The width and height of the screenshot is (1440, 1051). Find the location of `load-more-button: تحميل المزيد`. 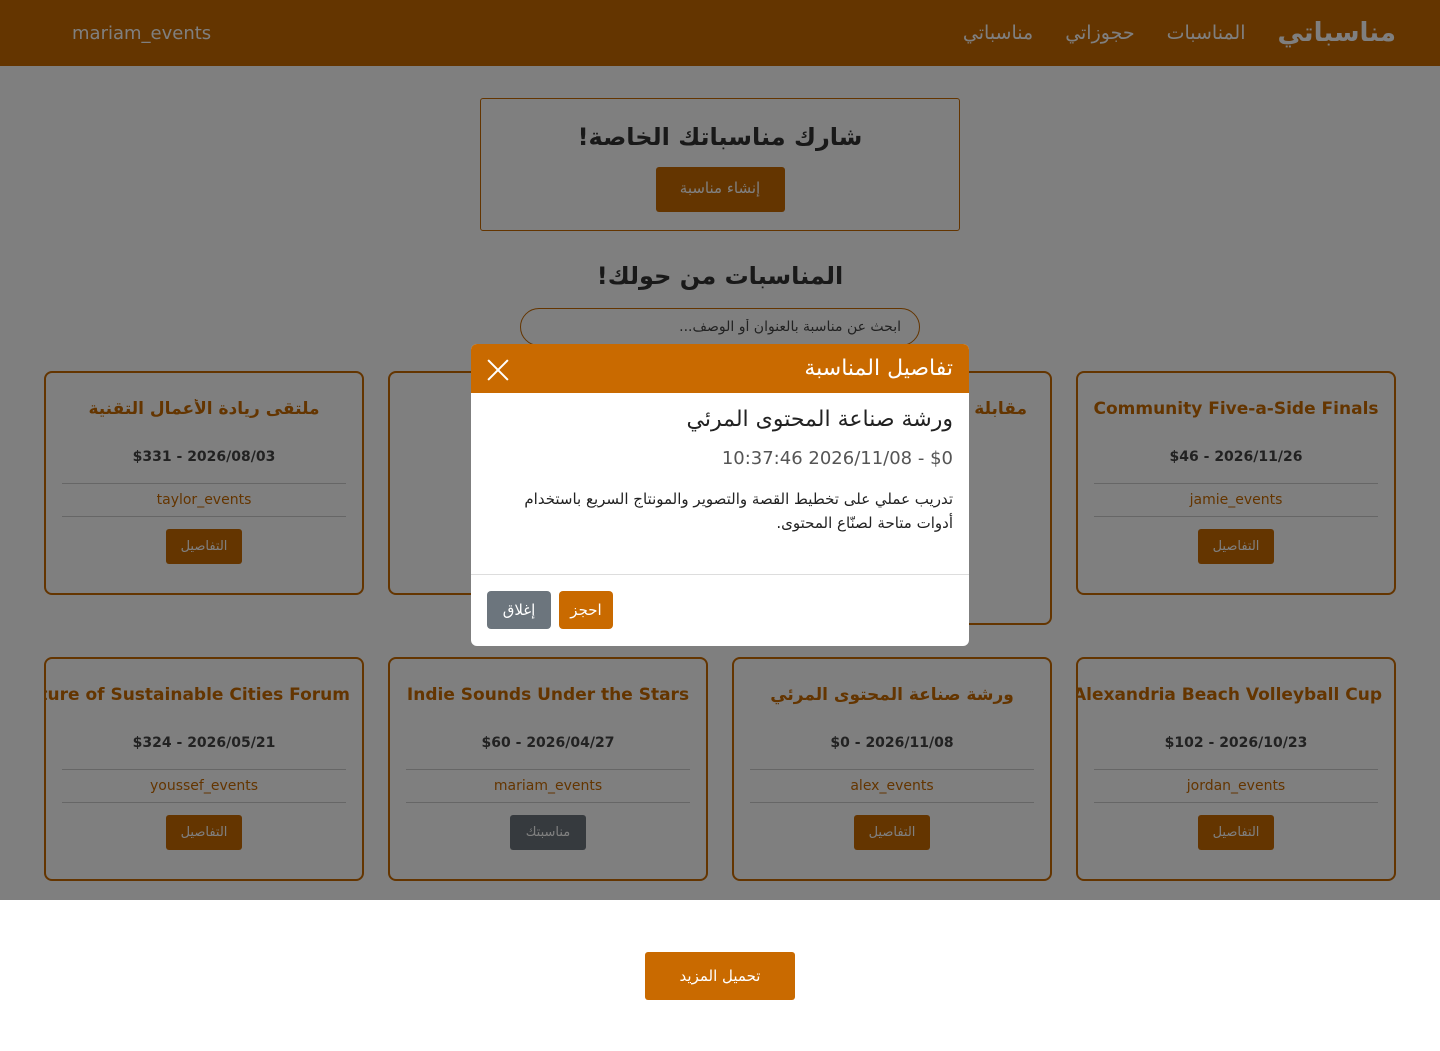

load-more-button: تحميل المزيد is located at coordinates (720, 976).